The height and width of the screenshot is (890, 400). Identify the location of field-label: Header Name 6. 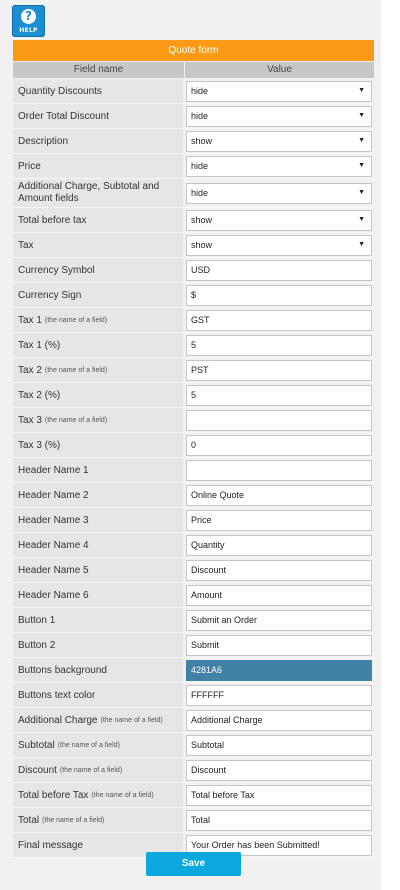
(98, 595).